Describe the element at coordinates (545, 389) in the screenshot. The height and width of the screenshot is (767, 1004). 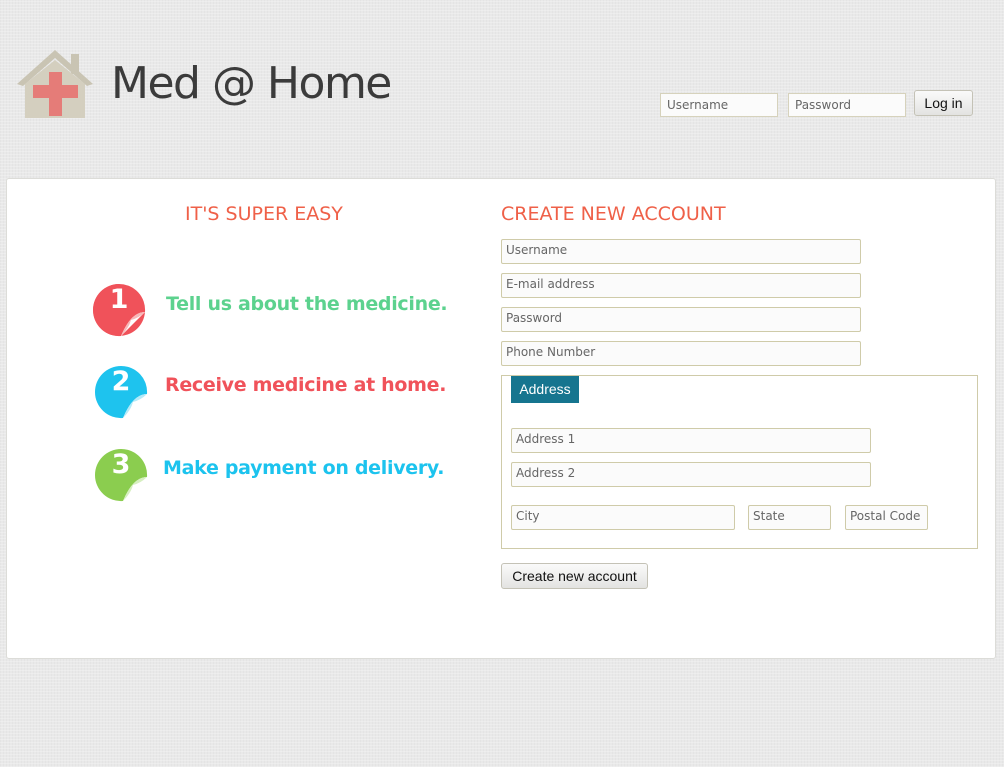
I see `address-legend: Address` at that location.